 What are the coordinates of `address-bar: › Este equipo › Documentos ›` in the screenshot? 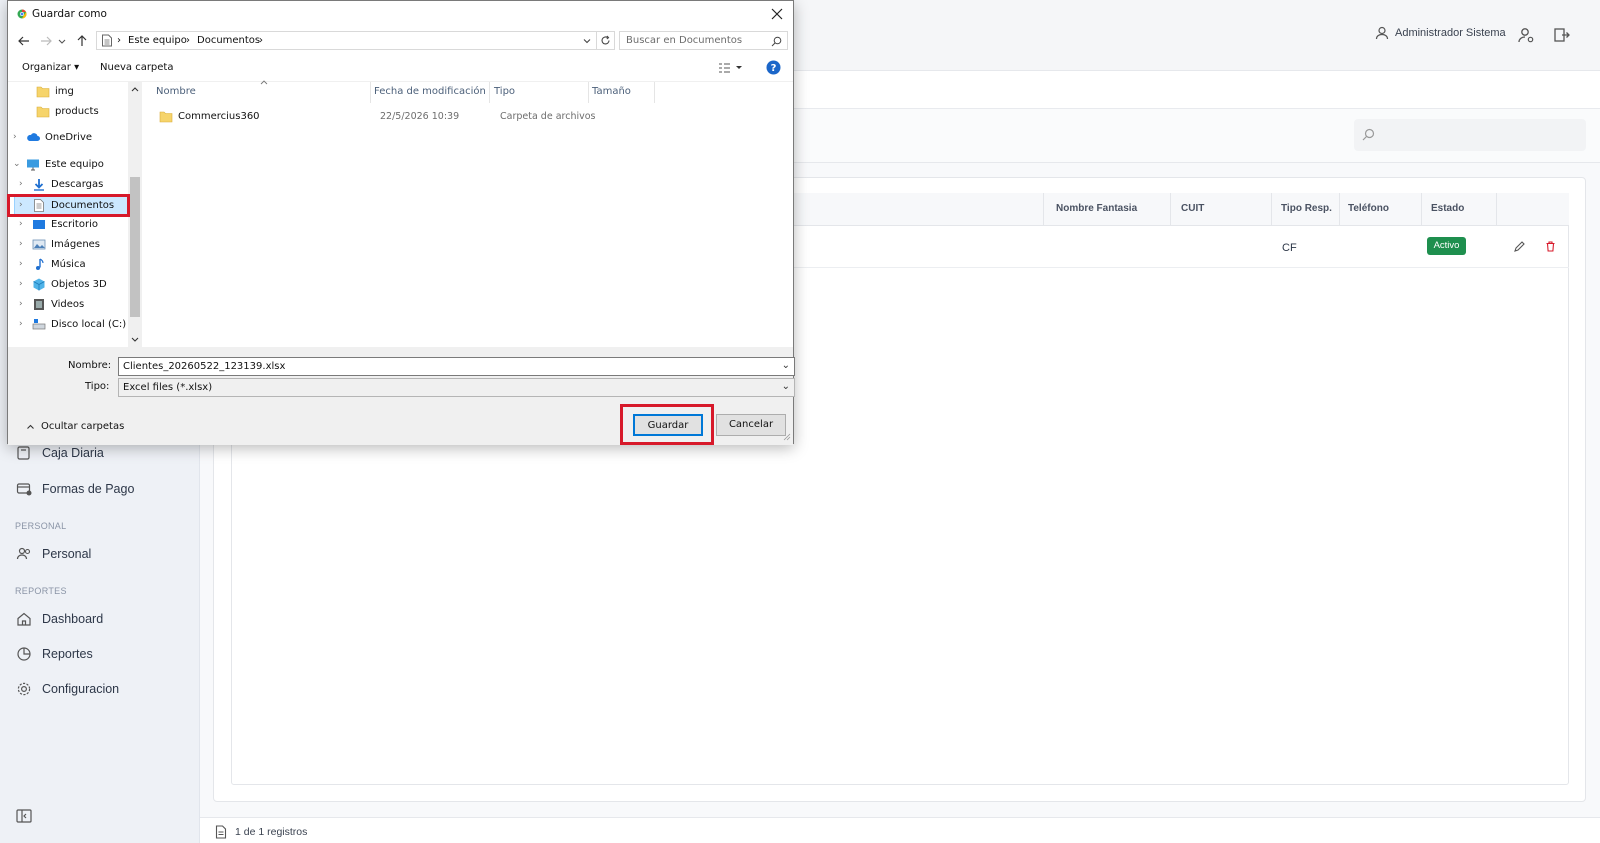 It's located at (346, 40).